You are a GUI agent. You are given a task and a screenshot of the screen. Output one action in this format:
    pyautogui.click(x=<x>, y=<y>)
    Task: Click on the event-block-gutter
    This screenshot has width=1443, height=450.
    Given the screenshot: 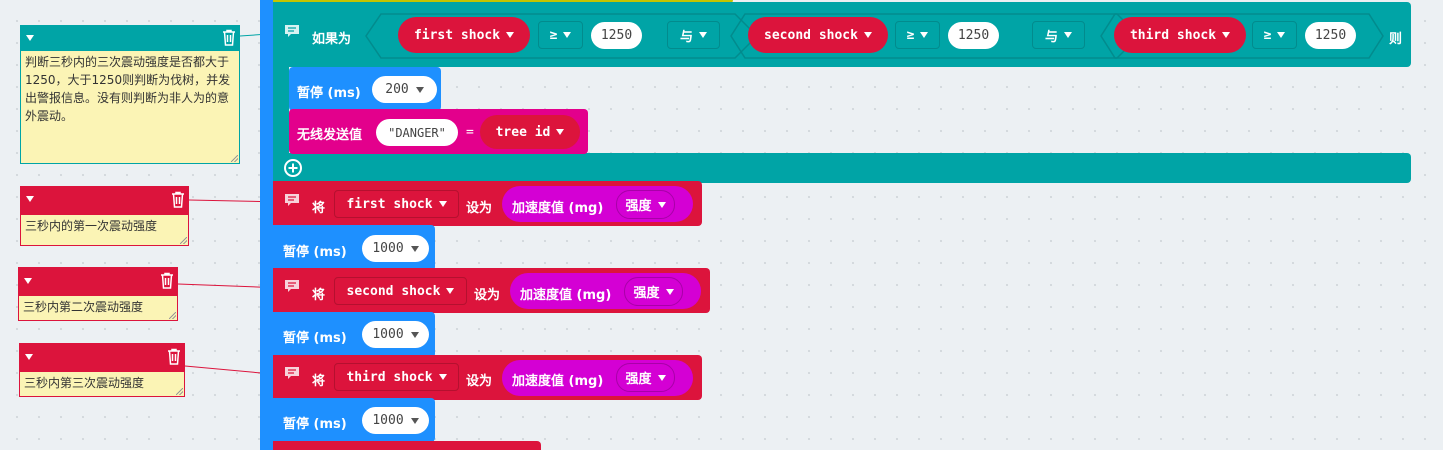 What is the action you would take?
    pyautogui.click(x=266, y=225)
    